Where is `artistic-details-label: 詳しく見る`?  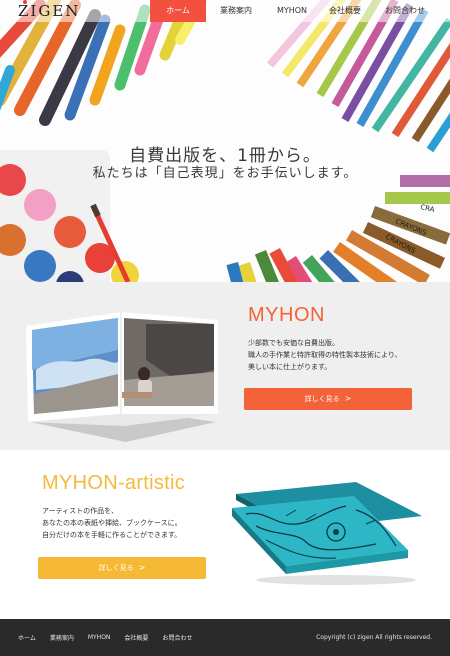 artistic-details-label: 詳しく見る is located at coordinates (116, 568).